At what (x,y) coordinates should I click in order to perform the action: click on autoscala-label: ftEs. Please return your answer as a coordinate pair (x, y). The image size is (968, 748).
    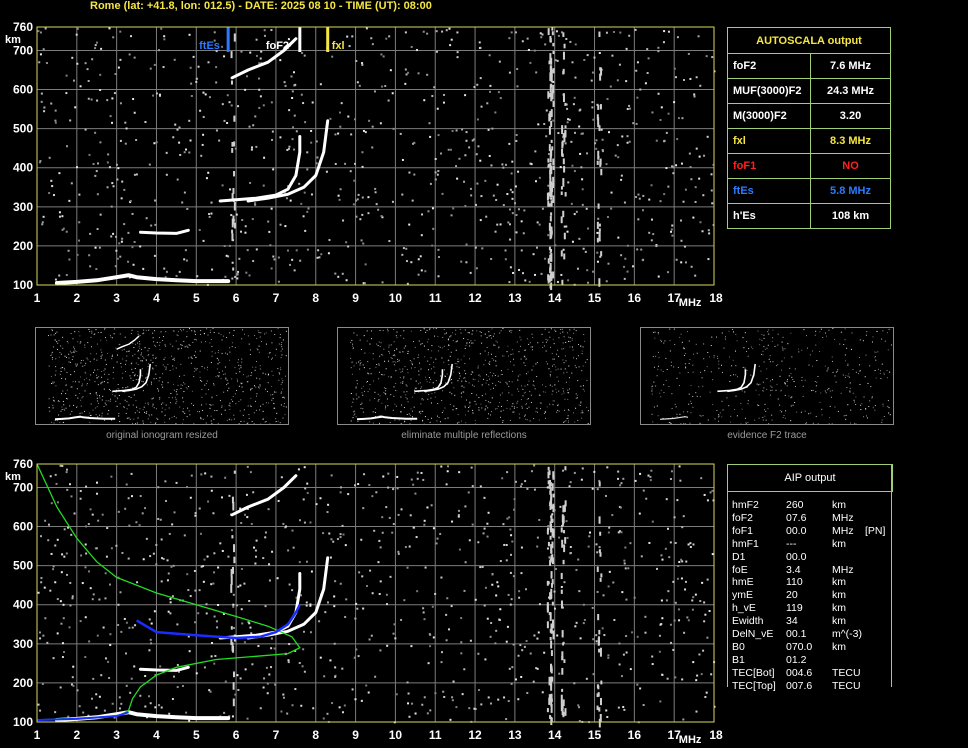
    Looking at the image, I should click on (769, 191).